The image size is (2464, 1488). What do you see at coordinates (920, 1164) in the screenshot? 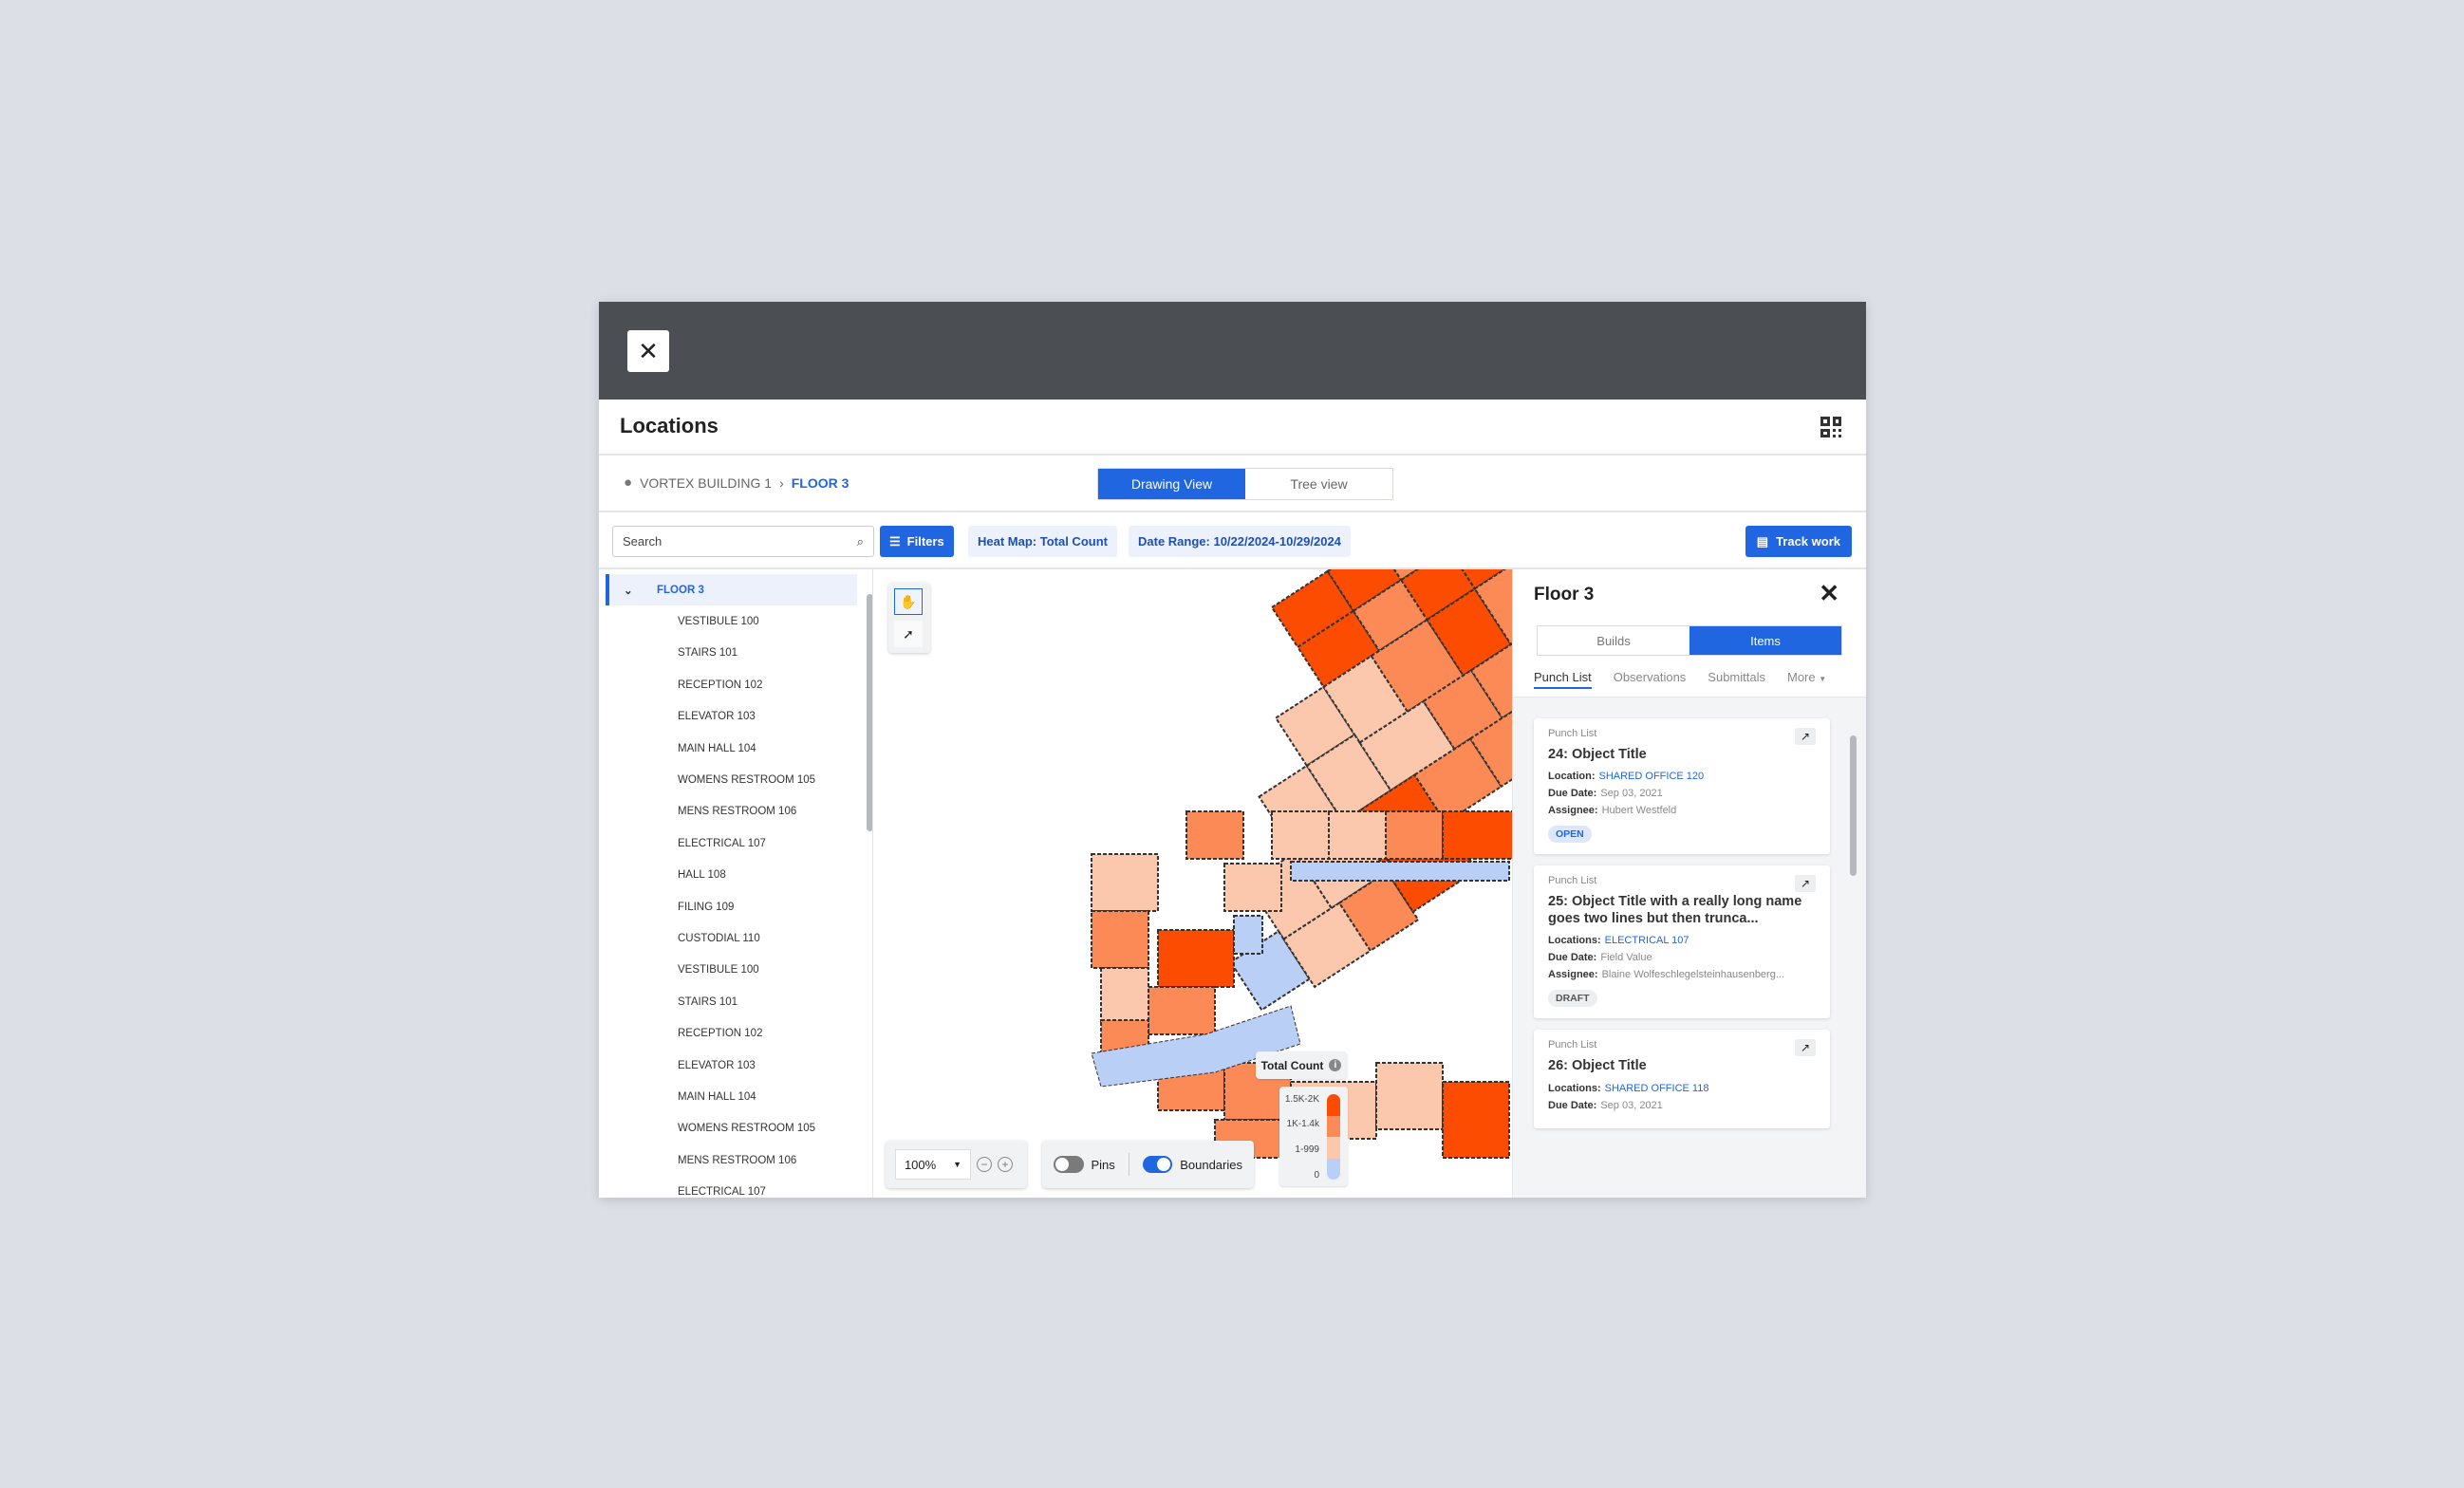
I see `zoom-value: 100%` at bounding box center [920, 1164].